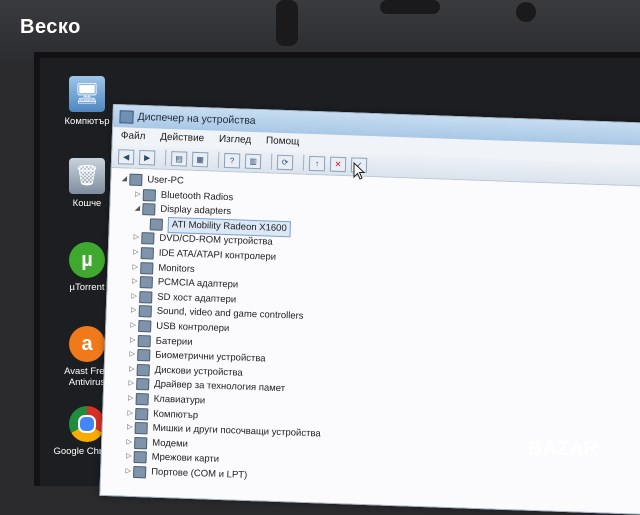  I want to click on watermark-text: BAZAR, so click(563, 449).